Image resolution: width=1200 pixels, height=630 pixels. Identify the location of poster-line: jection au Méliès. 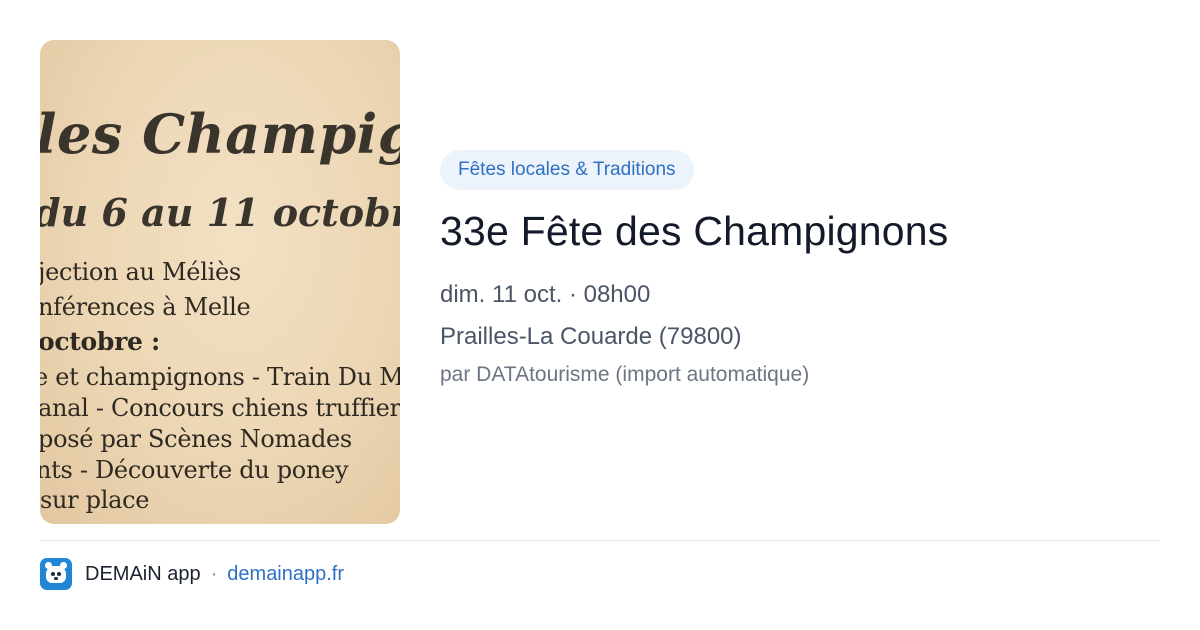
(140, 272).